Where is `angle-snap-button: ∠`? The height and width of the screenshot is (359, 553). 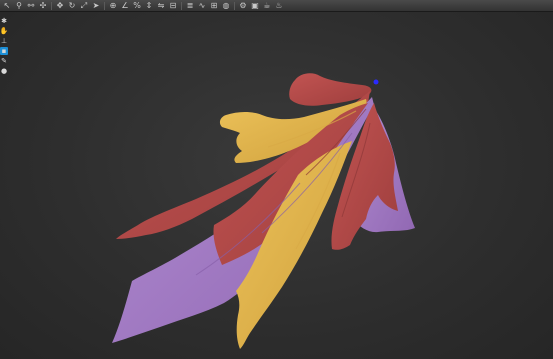 angle-snap-button: ∠ is located at coordinates (125, 6).